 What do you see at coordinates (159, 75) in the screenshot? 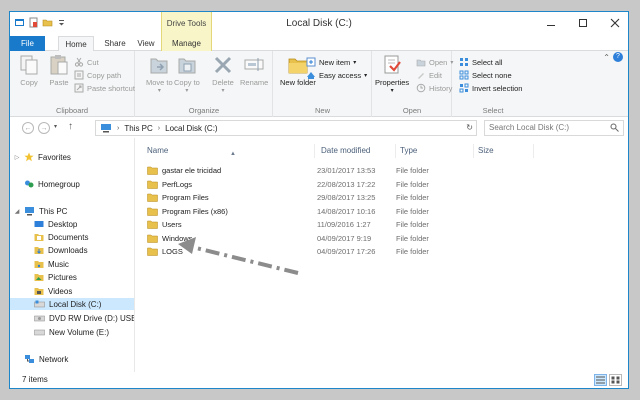
I see `move-to-button: Move to ▾` at bounding box center [159, 75].